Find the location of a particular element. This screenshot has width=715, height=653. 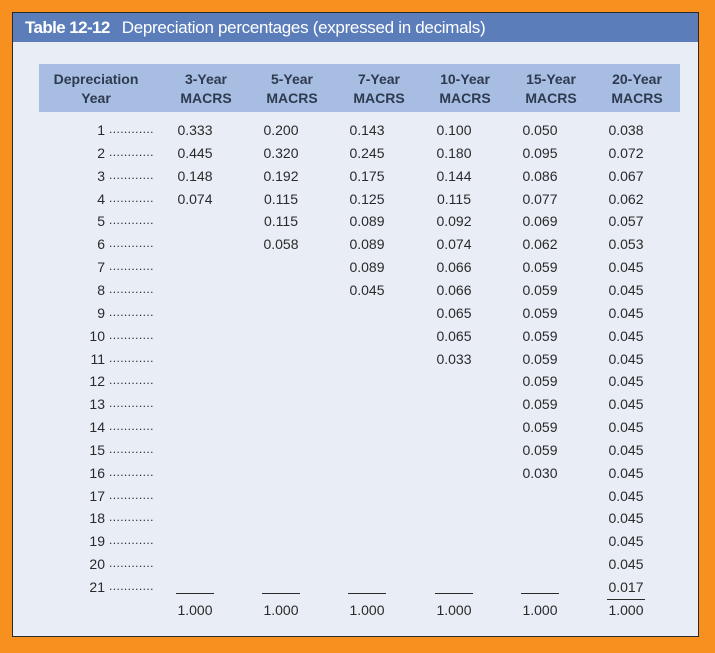

table-row: 18............ 0.045 is located at coordinates (355, 520).